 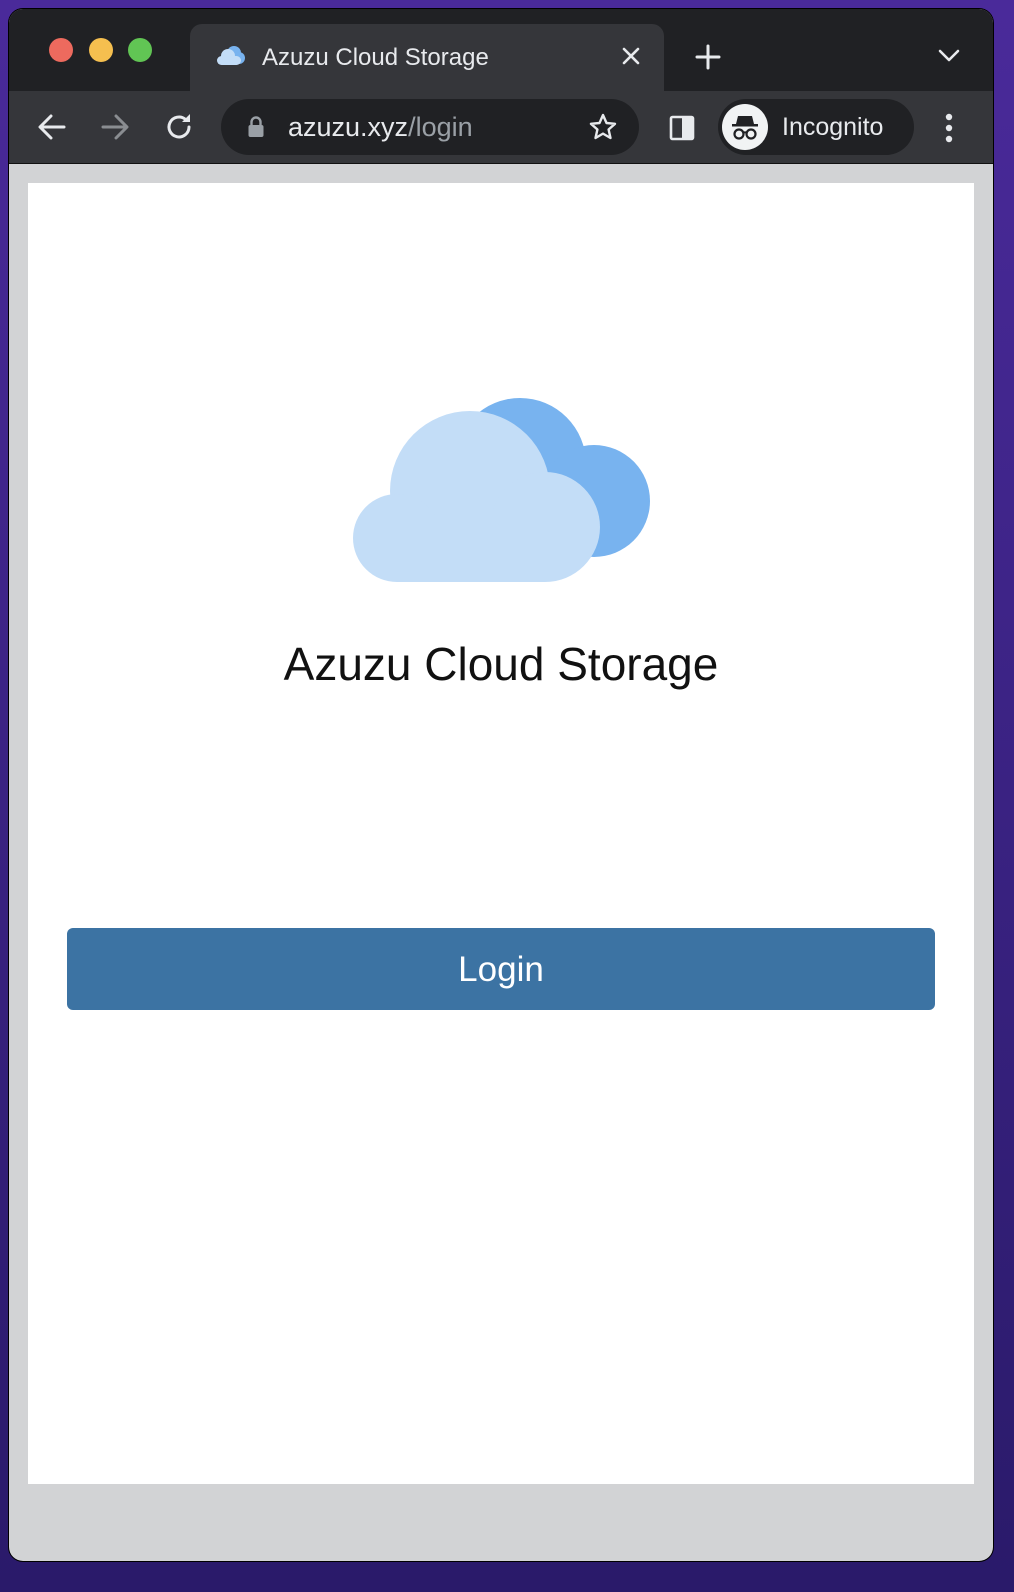 I want to click on incognito-chip: Incognito, so click(x=816, y=127).